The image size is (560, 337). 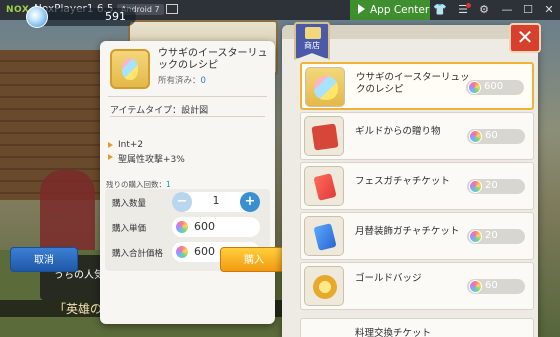 I want to click on price-value: 600, so click(x=494, y=86).